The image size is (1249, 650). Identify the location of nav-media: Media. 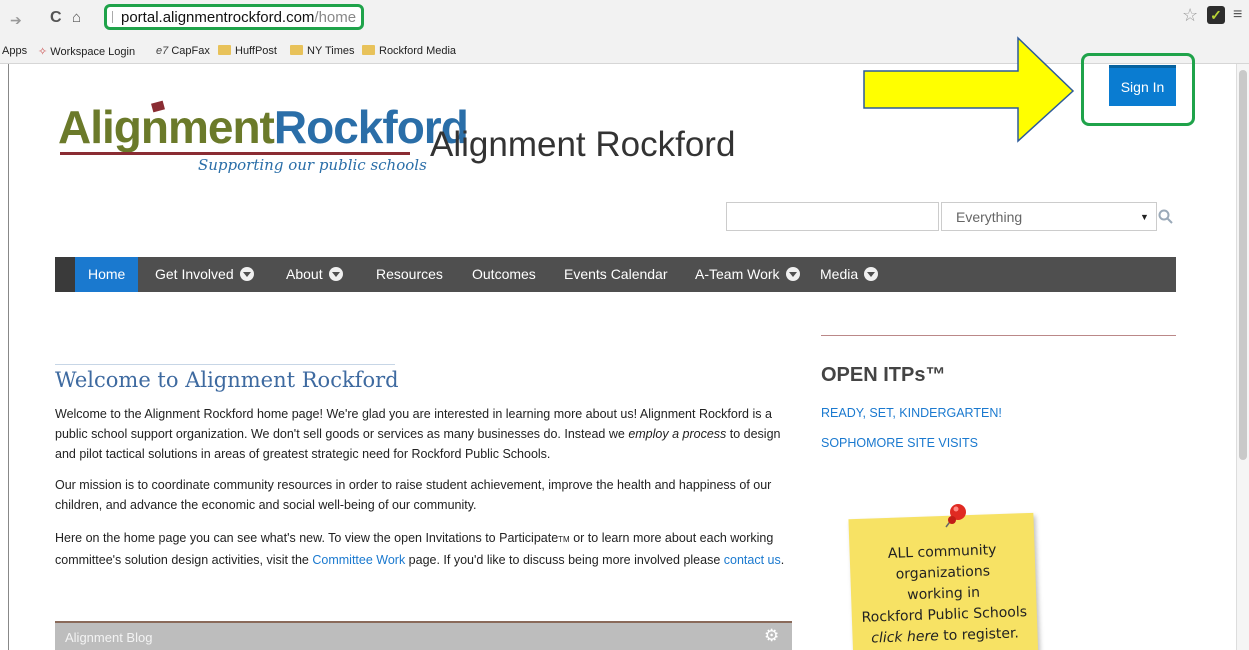
(849, 274).